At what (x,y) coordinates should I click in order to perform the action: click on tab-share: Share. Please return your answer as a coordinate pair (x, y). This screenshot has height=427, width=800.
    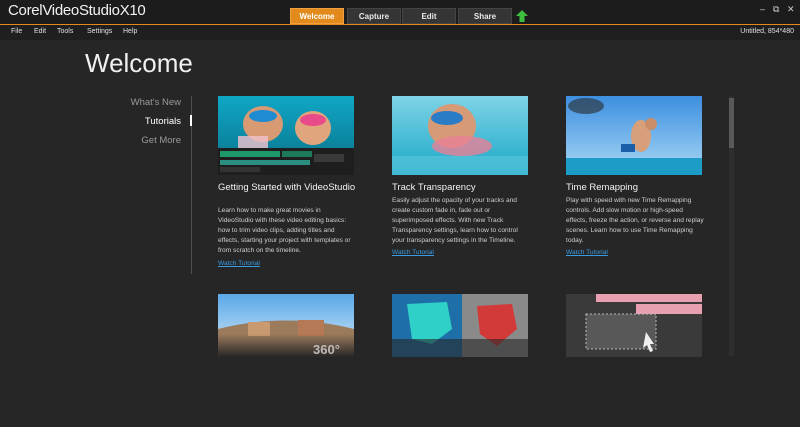
    Looking at the image, I should click on (485, 16).